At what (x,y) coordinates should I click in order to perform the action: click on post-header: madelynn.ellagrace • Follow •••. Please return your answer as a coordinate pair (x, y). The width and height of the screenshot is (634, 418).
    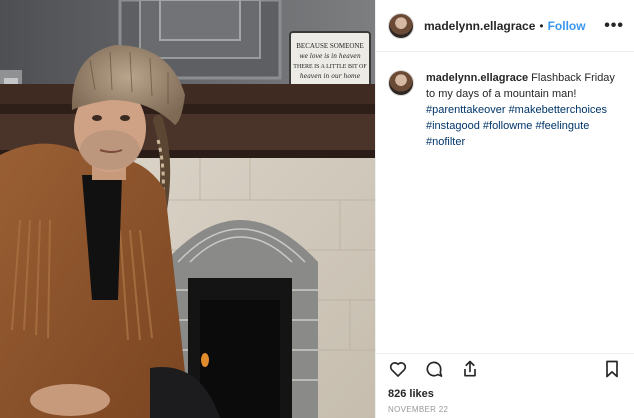
    Looking at the image, I should click on (505, 26).